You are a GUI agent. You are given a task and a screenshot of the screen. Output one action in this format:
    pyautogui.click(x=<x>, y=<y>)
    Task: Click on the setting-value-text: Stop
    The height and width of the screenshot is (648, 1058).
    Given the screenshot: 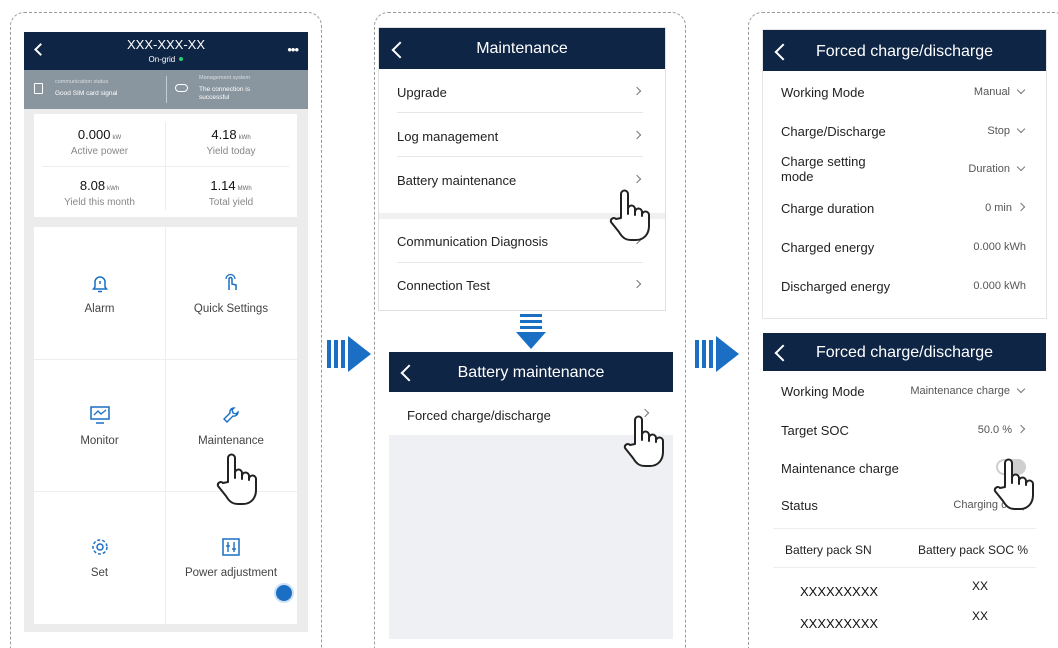 What is the action you would take?
    pyautogui.click(x=998, y=131)
    